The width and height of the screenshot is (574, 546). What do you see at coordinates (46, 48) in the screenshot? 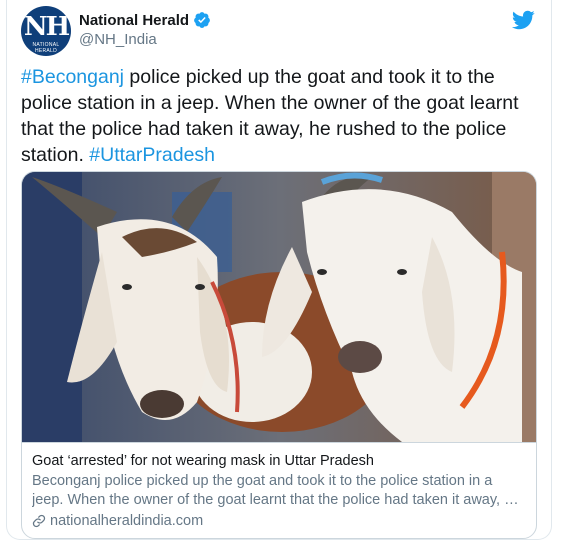
I see `avatar-caption: NATIONAL HERALD` at bounding box center [46, 48].